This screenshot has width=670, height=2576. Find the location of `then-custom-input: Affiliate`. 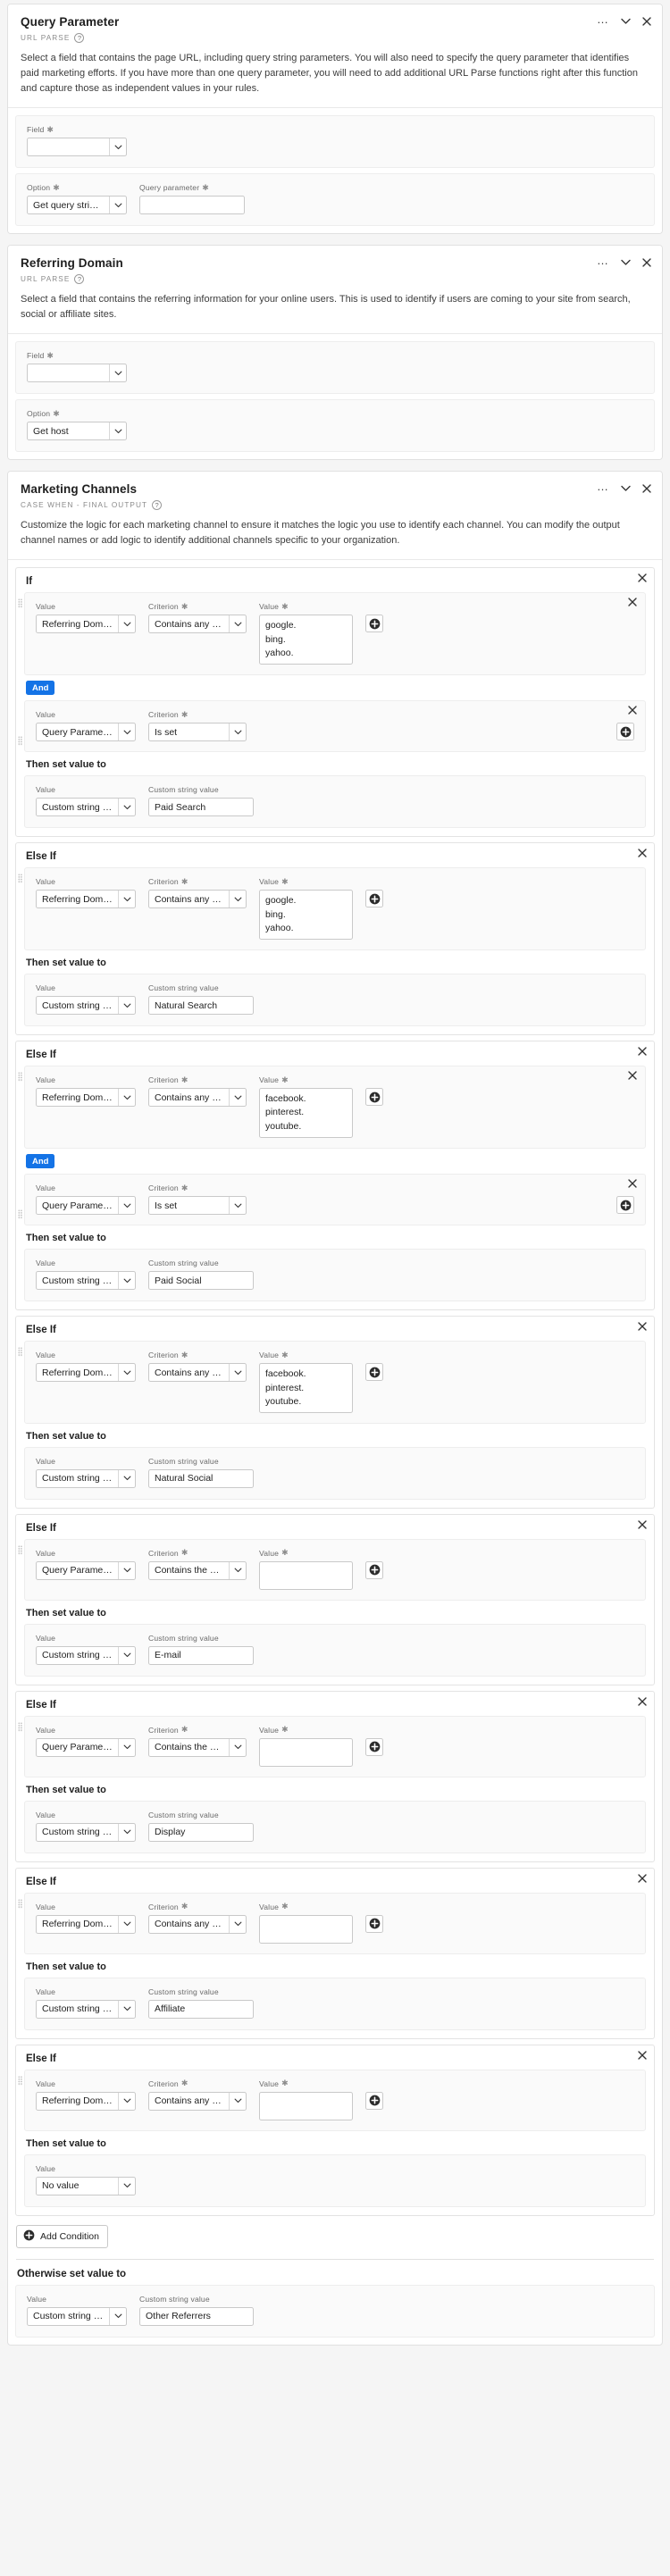

then-custom-input: Affiliate is located at coordinates (201, 2009).